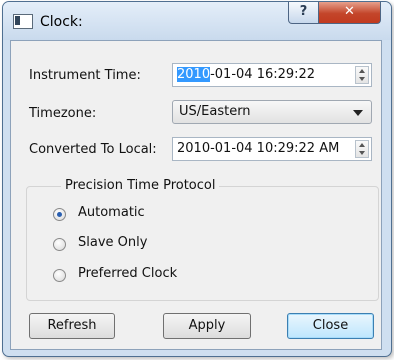 The image size is (394, 360). What do you see at coordinates (330, 326) in the screenshot?
I see `close-button: Close` at bounding box center [330, 326].